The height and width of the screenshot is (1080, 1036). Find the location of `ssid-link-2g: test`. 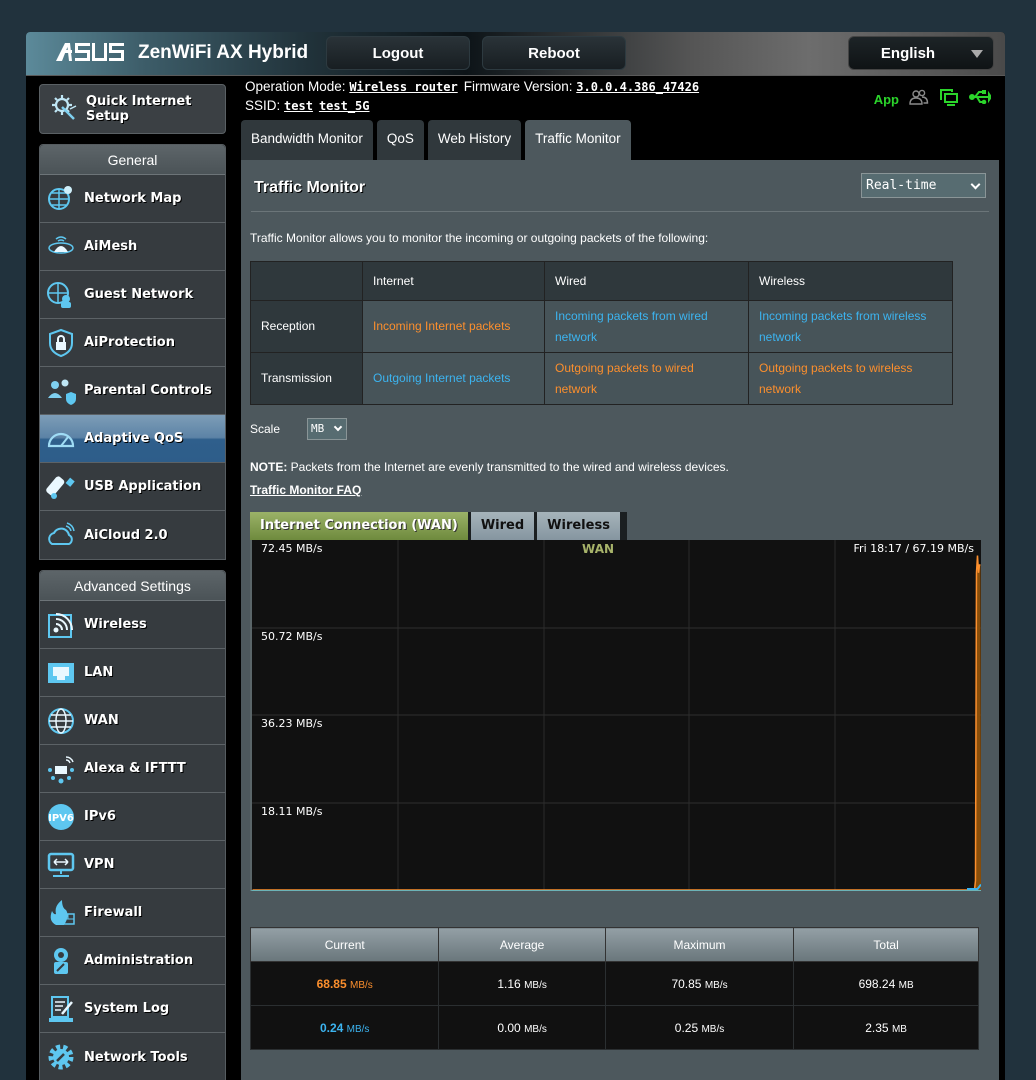

ssid-link-2g: test is located at coordinates (298, 106).